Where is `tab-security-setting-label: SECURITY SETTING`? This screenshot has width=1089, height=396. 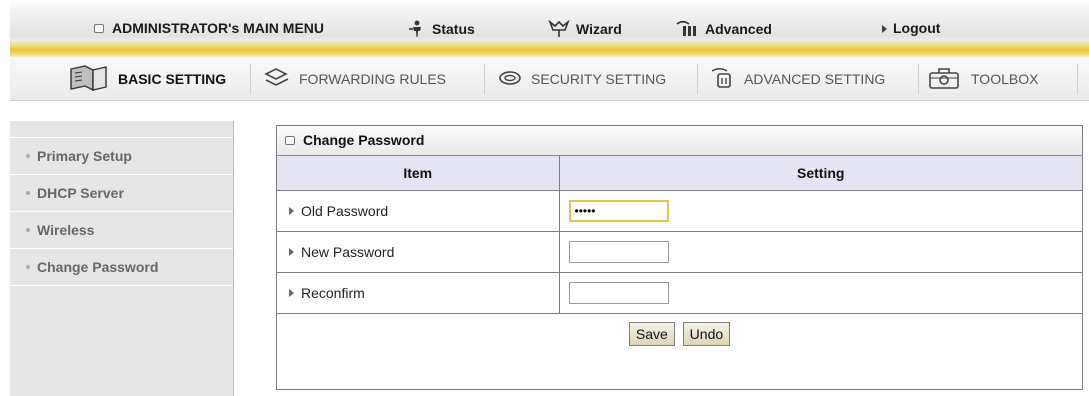 tab-security-setting-label: SECURITY SETTING is located at coordinates (599, 79).